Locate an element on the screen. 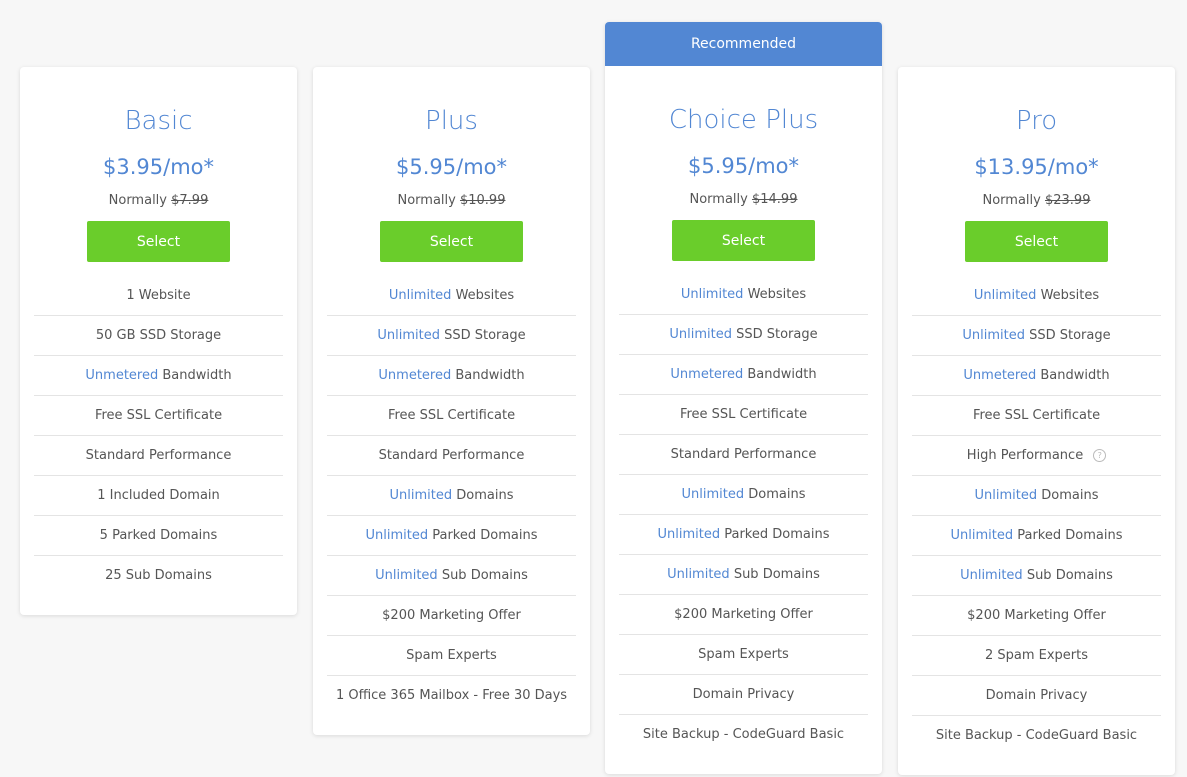  plan-name: Choice Plus is located at coordinates (743, 120).